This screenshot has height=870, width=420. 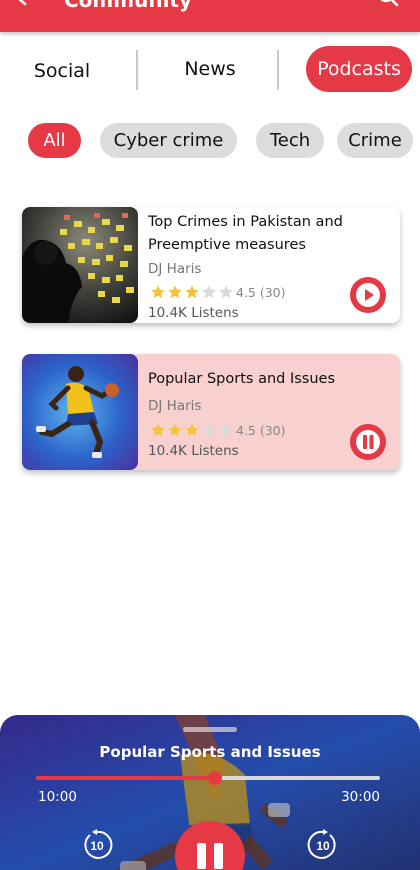 What do you see at coordinates (57, 797) in the screenshot?
I see `current-time: 10:00` at bounding box center [57, 797].